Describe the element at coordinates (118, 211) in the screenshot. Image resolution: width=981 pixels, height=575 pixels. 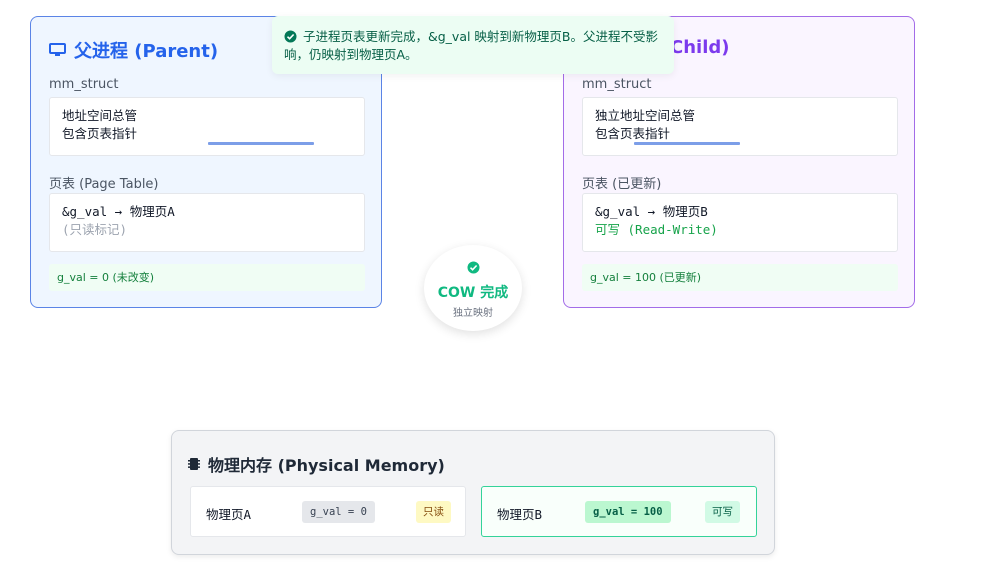
I see `parent-pt-line1: &g_val → 物理页A` at that location.